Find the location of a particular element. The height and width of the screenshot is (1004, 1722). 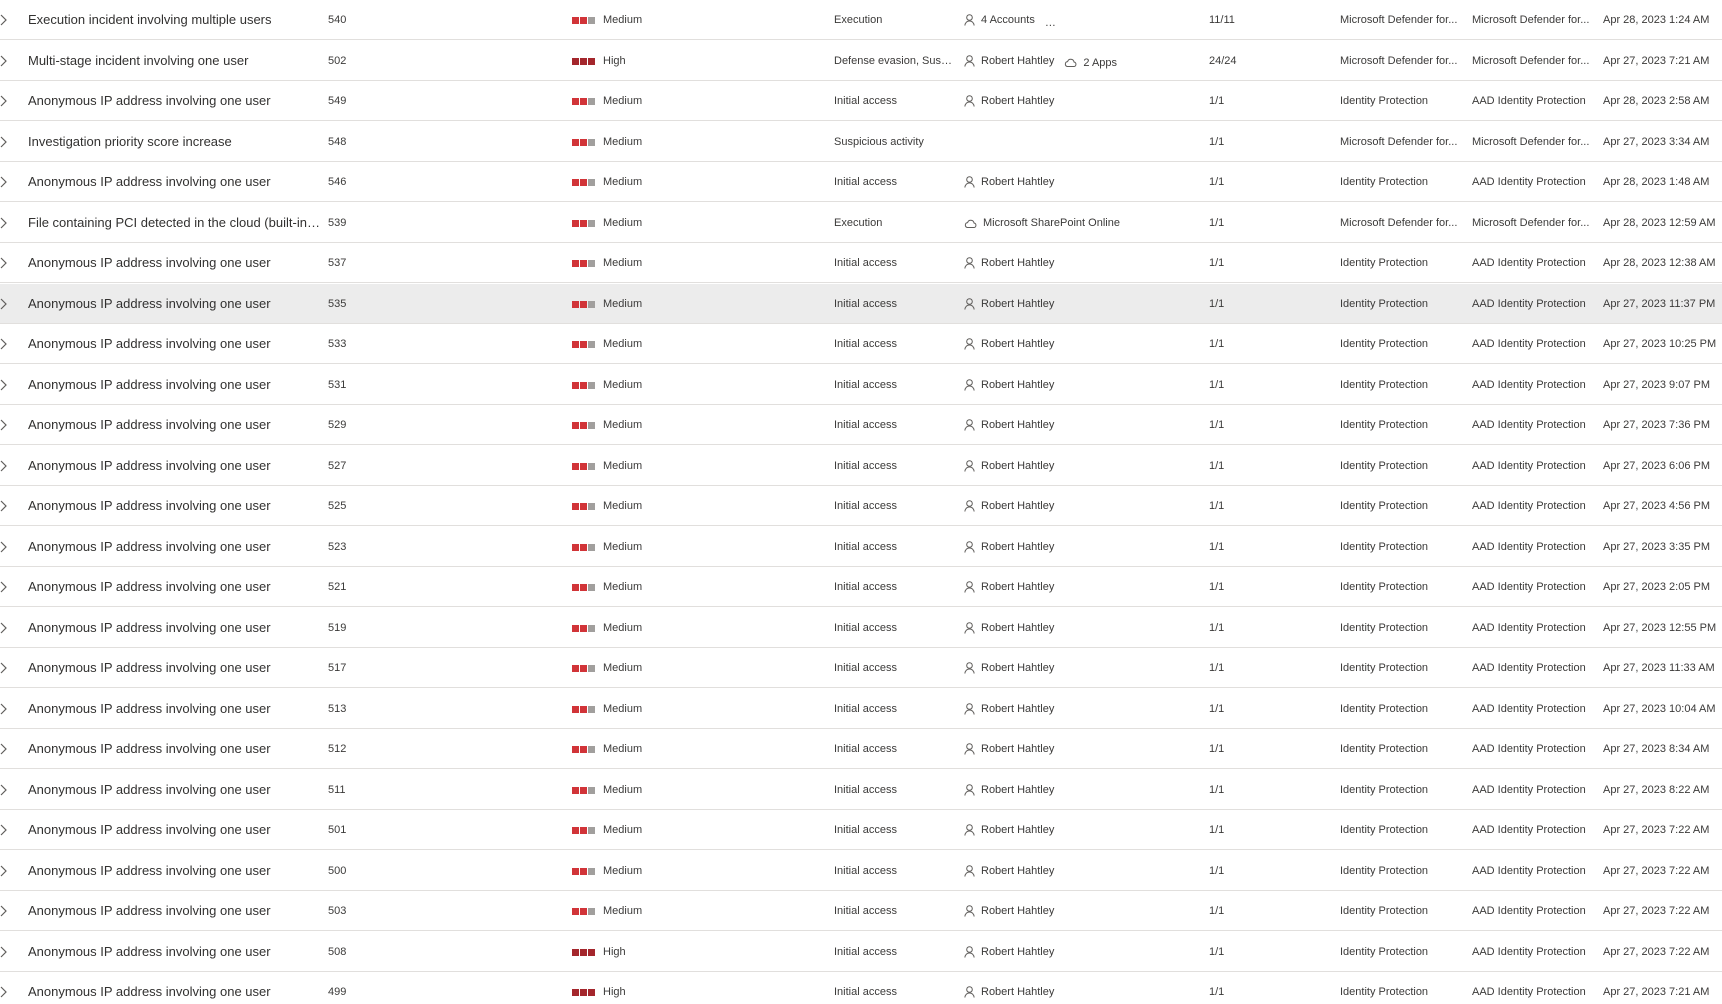

user-icon is located at coordinates (969, 790).